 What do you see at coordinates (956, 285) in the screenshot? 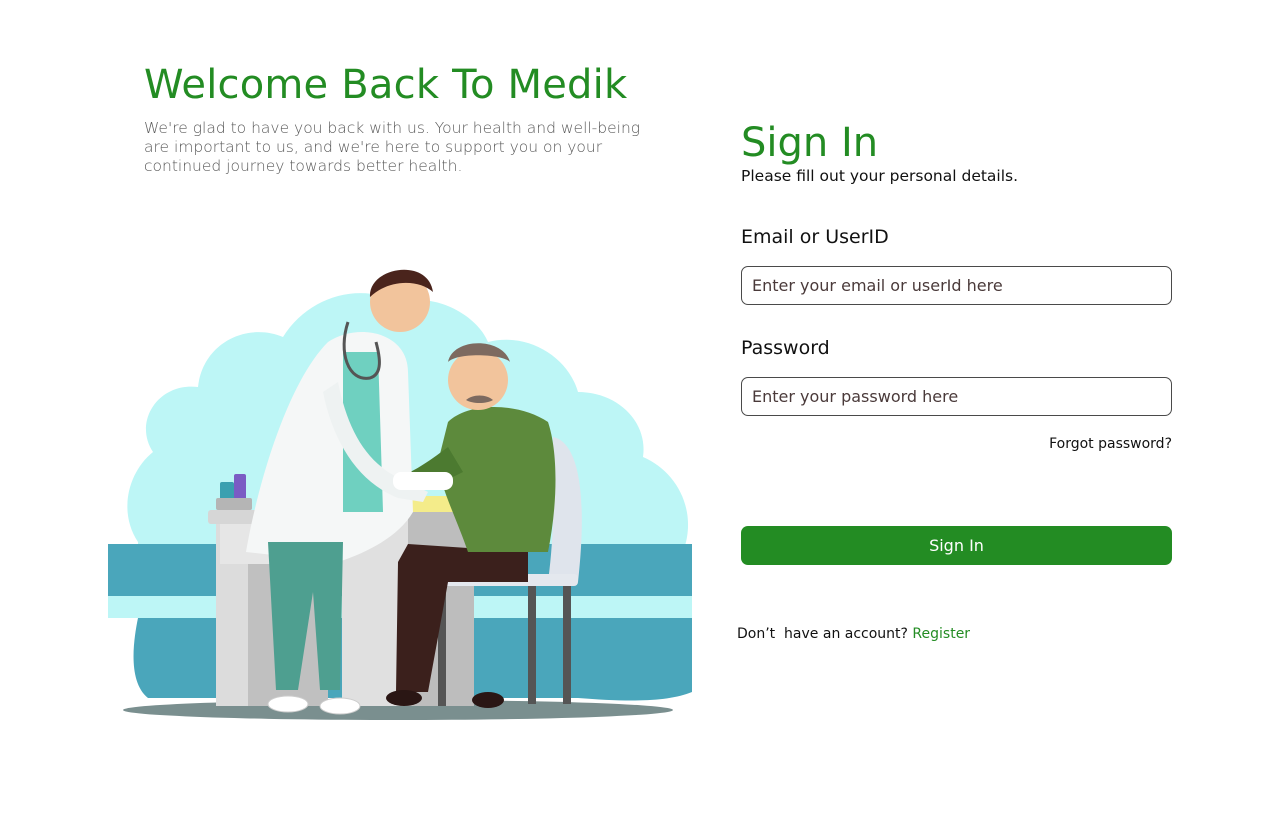
I see `email-field` at bounding box center [956, 285].